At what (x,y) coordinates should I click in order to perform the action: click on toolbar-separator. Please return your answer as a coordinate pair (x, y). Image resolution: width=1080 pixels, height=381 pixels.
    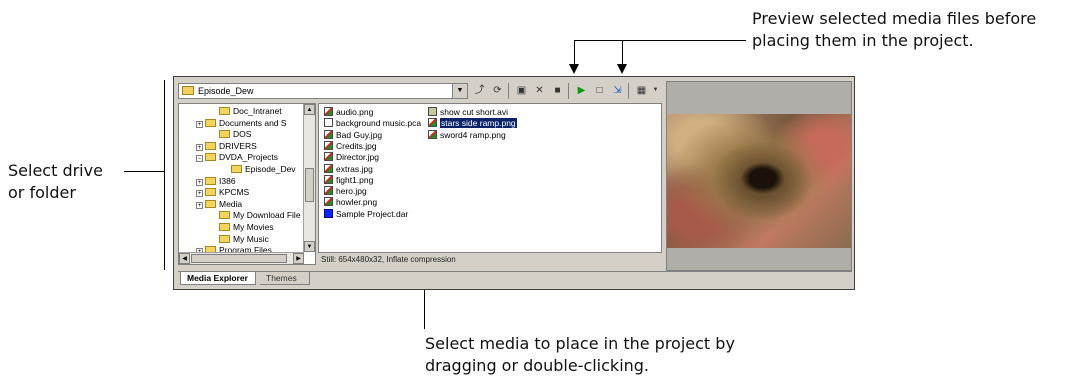
    Looking at the image, I should click on (628, 91).